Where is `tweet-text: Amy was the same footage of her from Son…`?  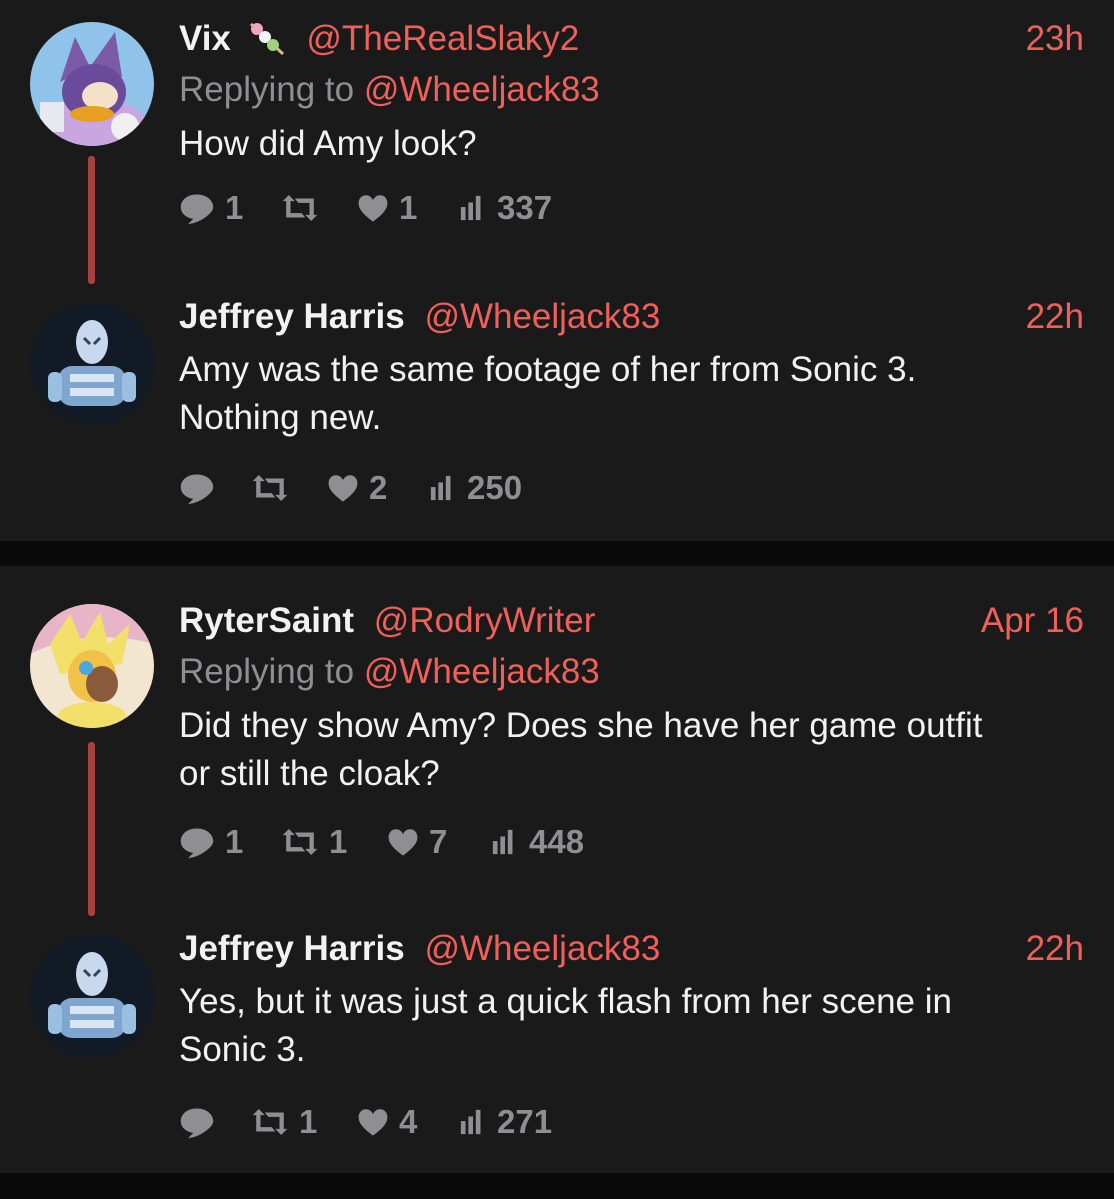
tweet-text: Amy was the same footage of her from Son… is located at coordinates (631, 394).